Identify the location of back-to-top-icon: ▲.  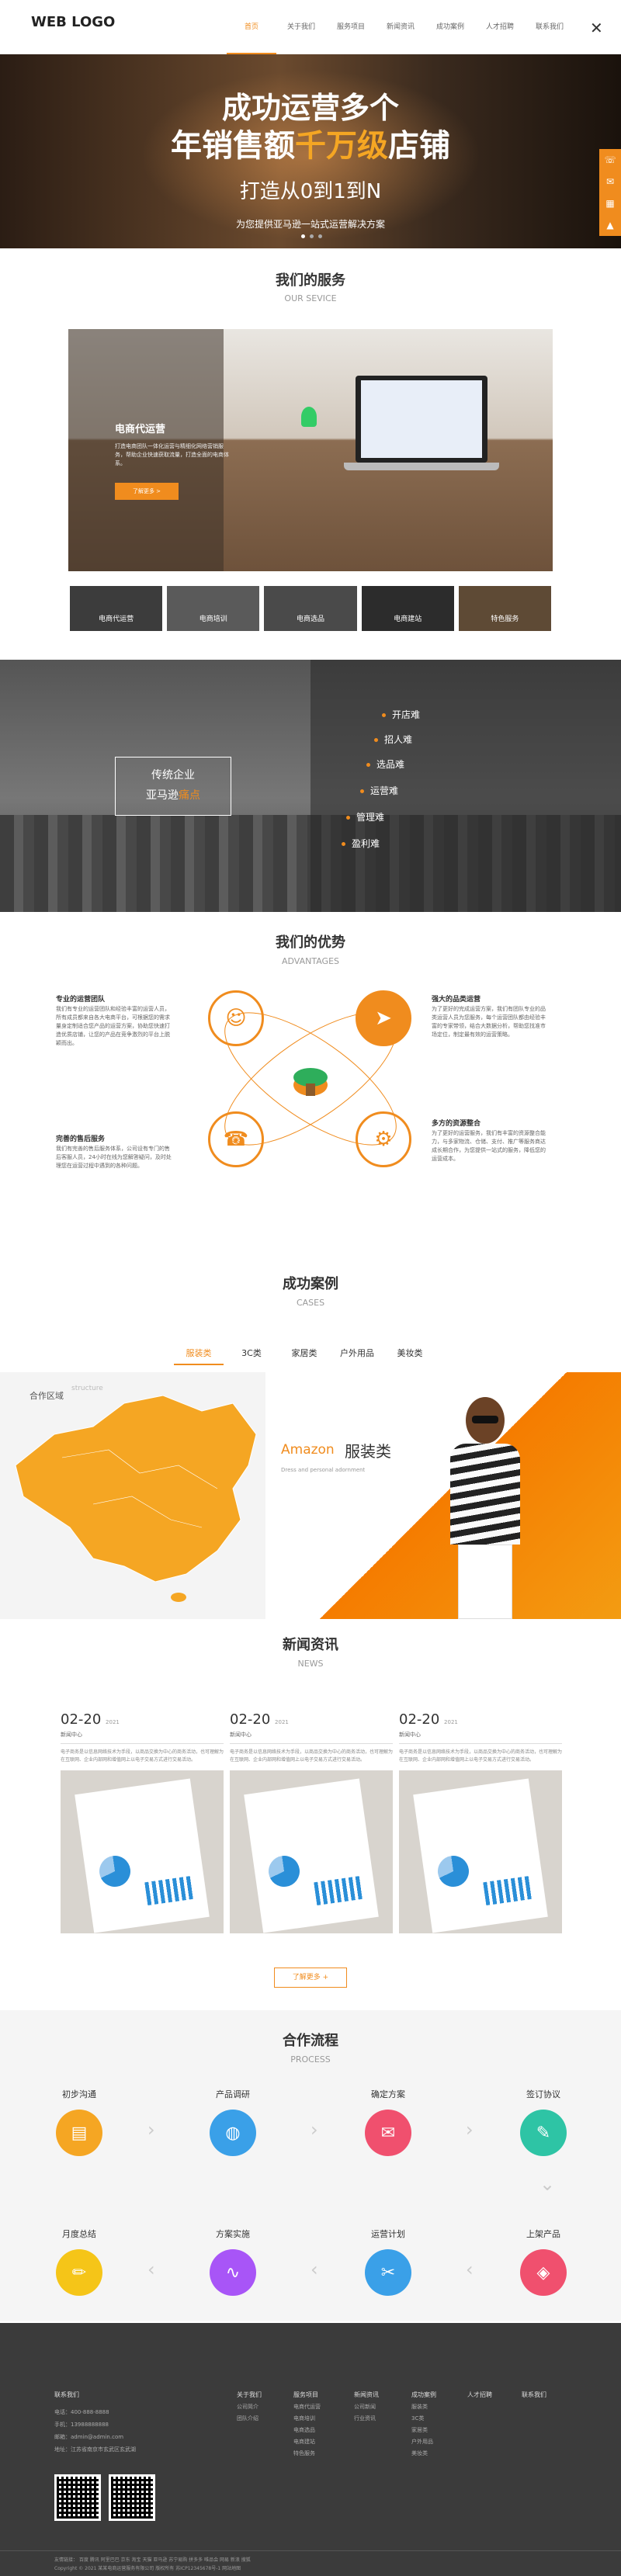
(609, 225).